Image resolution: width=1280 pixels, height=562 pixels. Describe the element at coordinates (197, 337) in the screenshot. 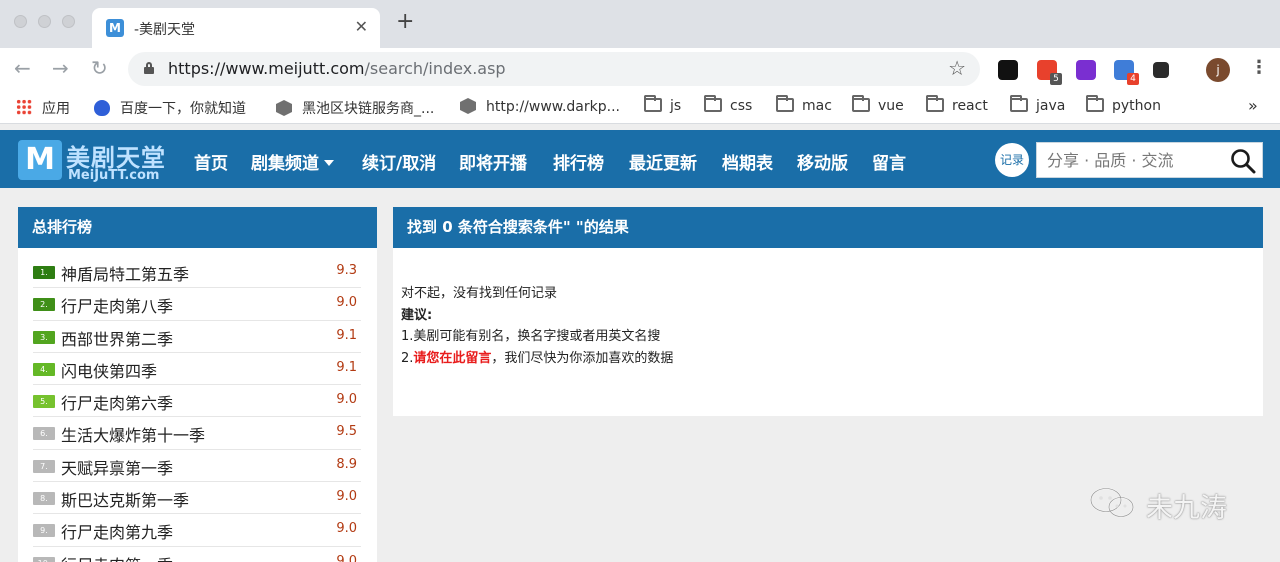

I see `ranking-row: 3. 西部世界第二季 9.1` at that location.